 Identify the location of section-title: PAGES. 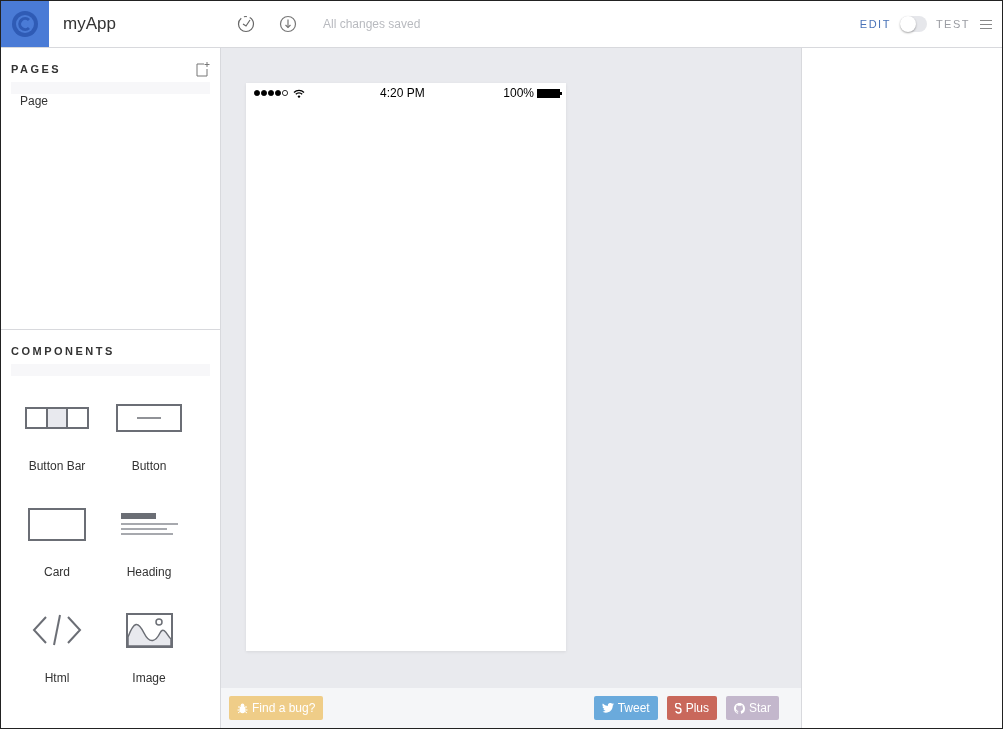
(36, 69).